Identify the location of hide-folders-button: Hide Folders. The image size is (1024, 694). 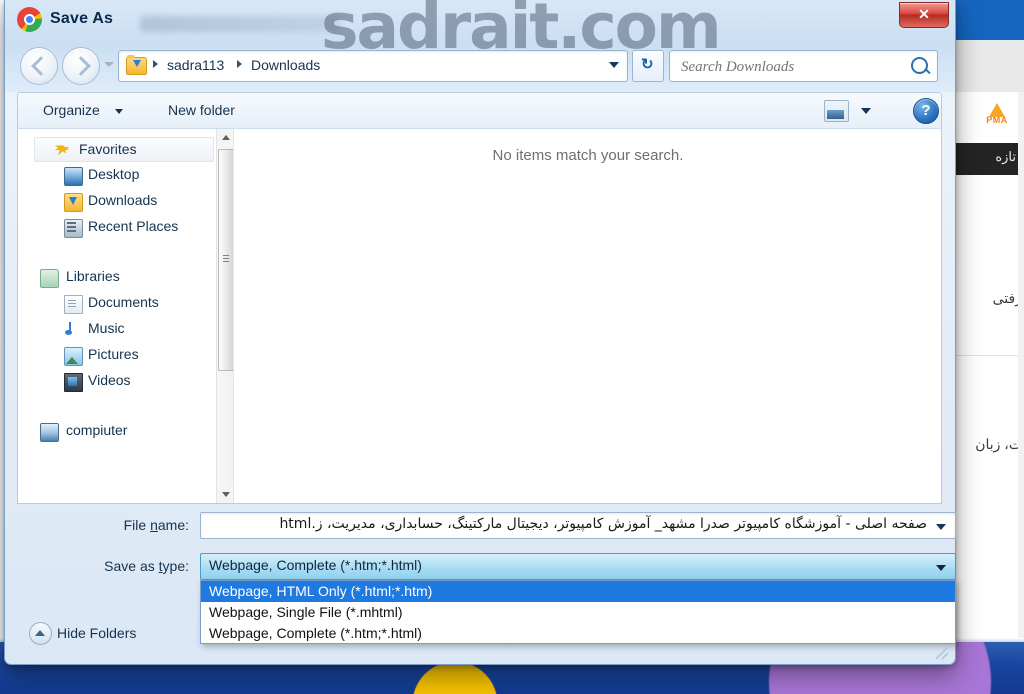
(96, 633).